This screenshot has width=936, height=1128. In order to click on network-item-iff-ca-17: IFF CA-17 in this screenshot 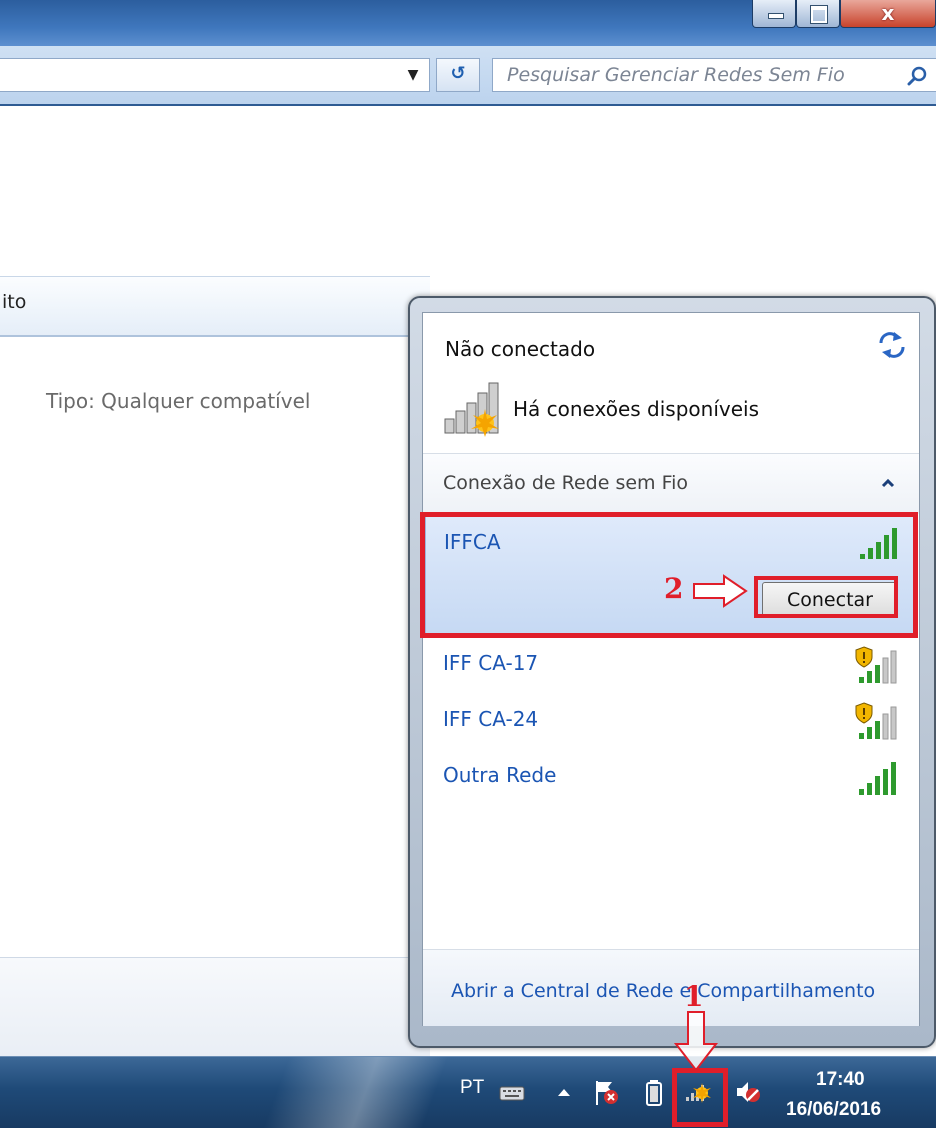, I will do `click(671, 667)`.